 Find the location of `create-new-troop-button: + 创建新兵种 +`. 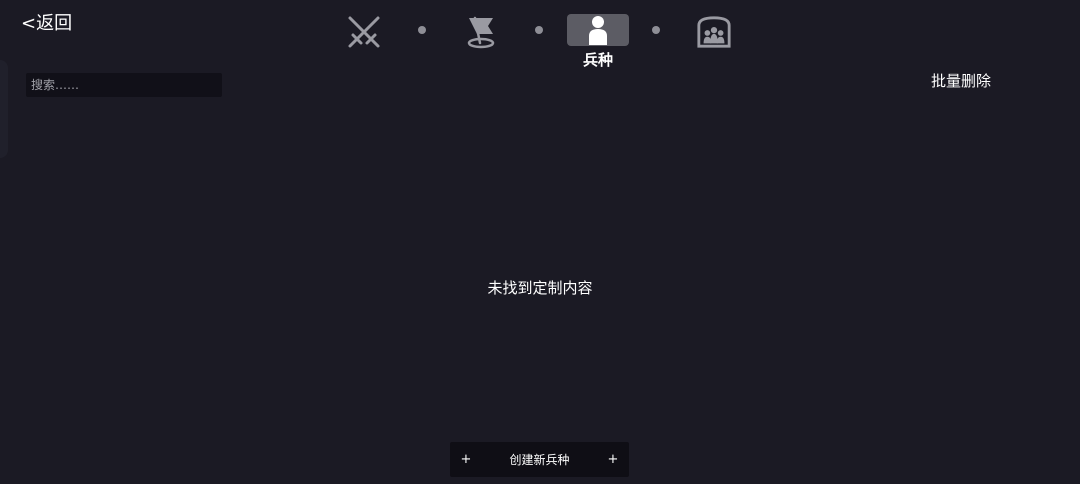

create-new-troop-button: + 创建新兵种 + is located at coordinates (539, 459).